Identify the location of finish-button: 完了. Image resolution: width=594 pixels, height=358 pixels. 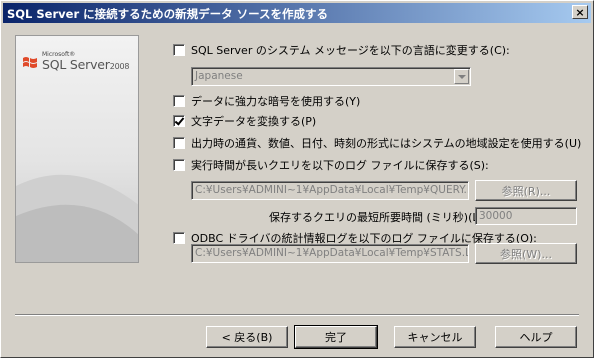
(336, 337).